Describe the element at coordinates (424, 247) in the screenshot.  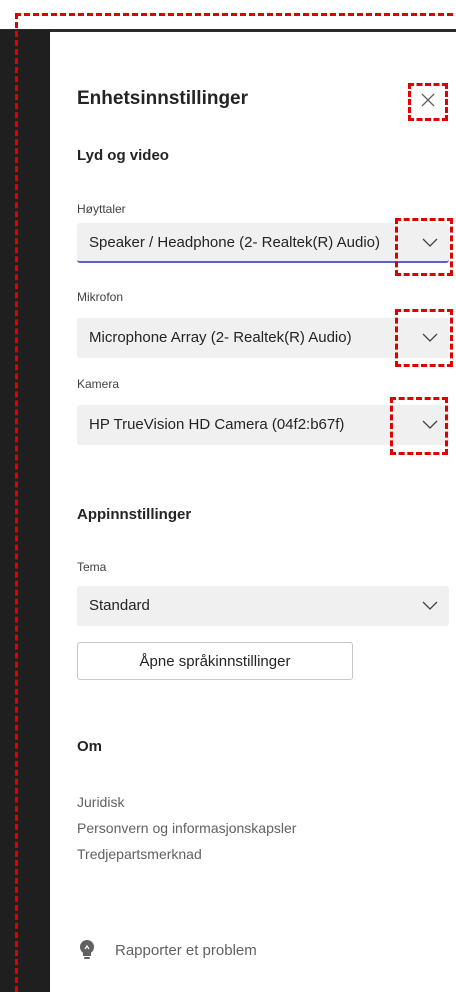
I see `annotation-speaker-chevron-box` at that location.